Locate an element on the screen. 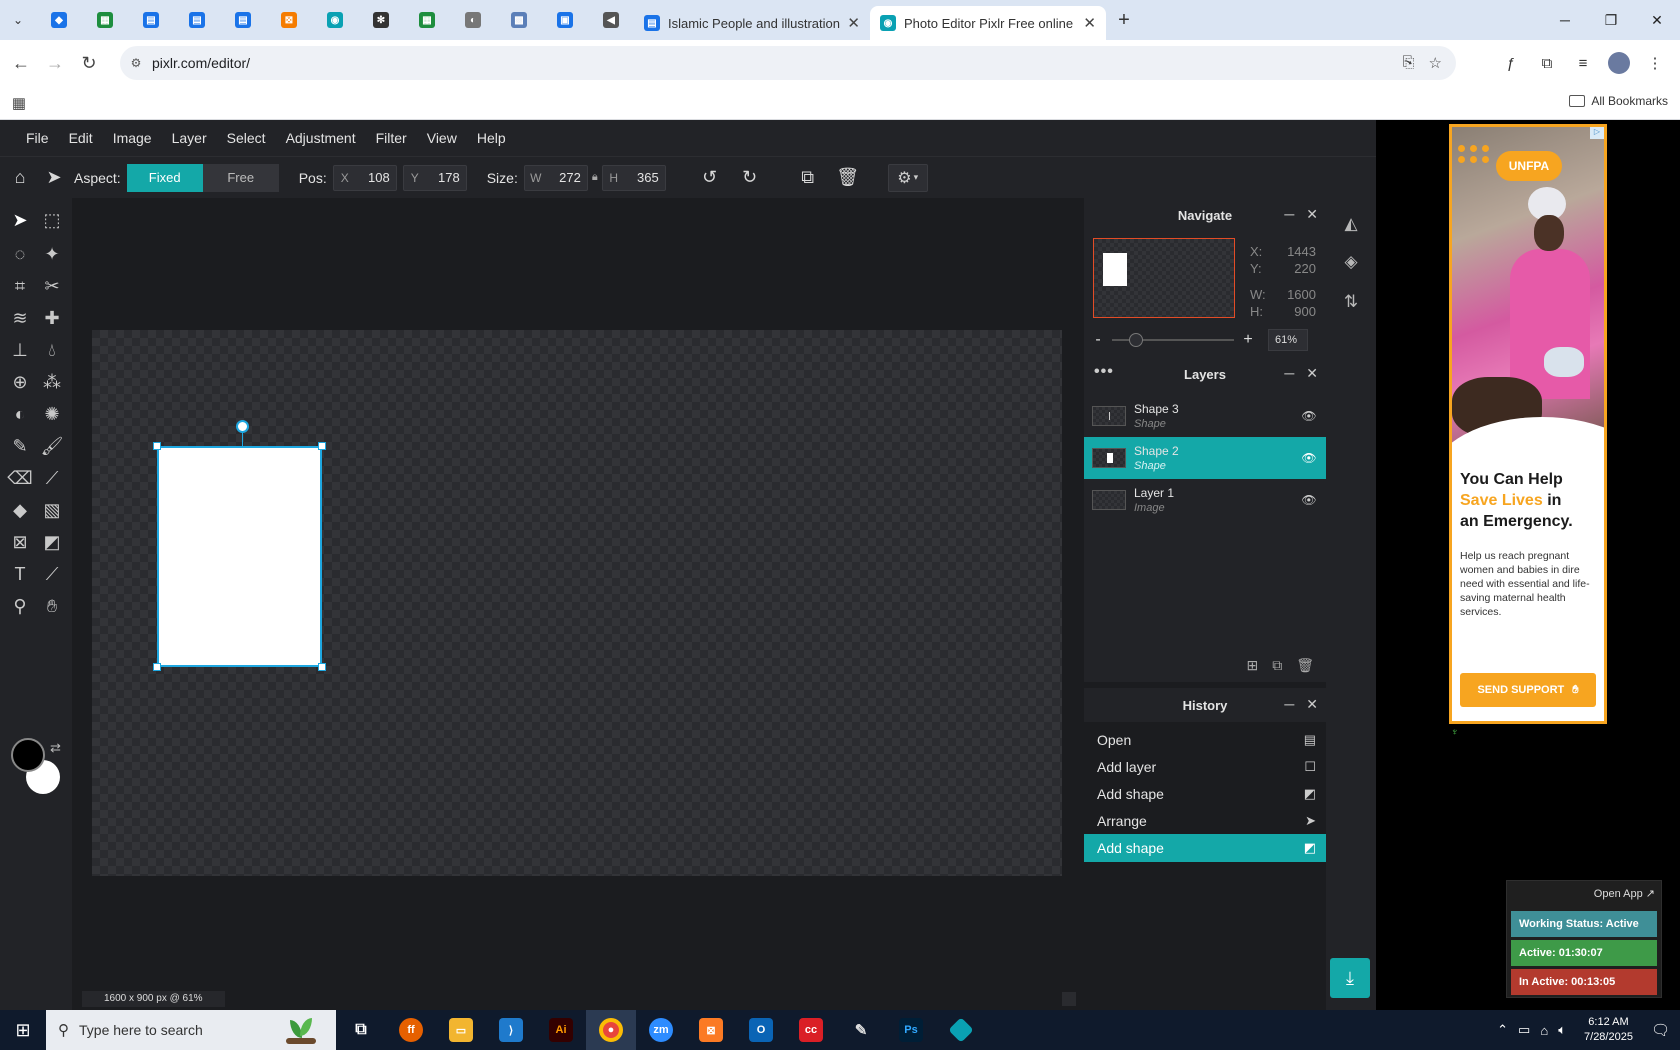 This screenshot has width=1680, height=1050. lock-icon: 🔒︎ is located at coordinates (595, 177).